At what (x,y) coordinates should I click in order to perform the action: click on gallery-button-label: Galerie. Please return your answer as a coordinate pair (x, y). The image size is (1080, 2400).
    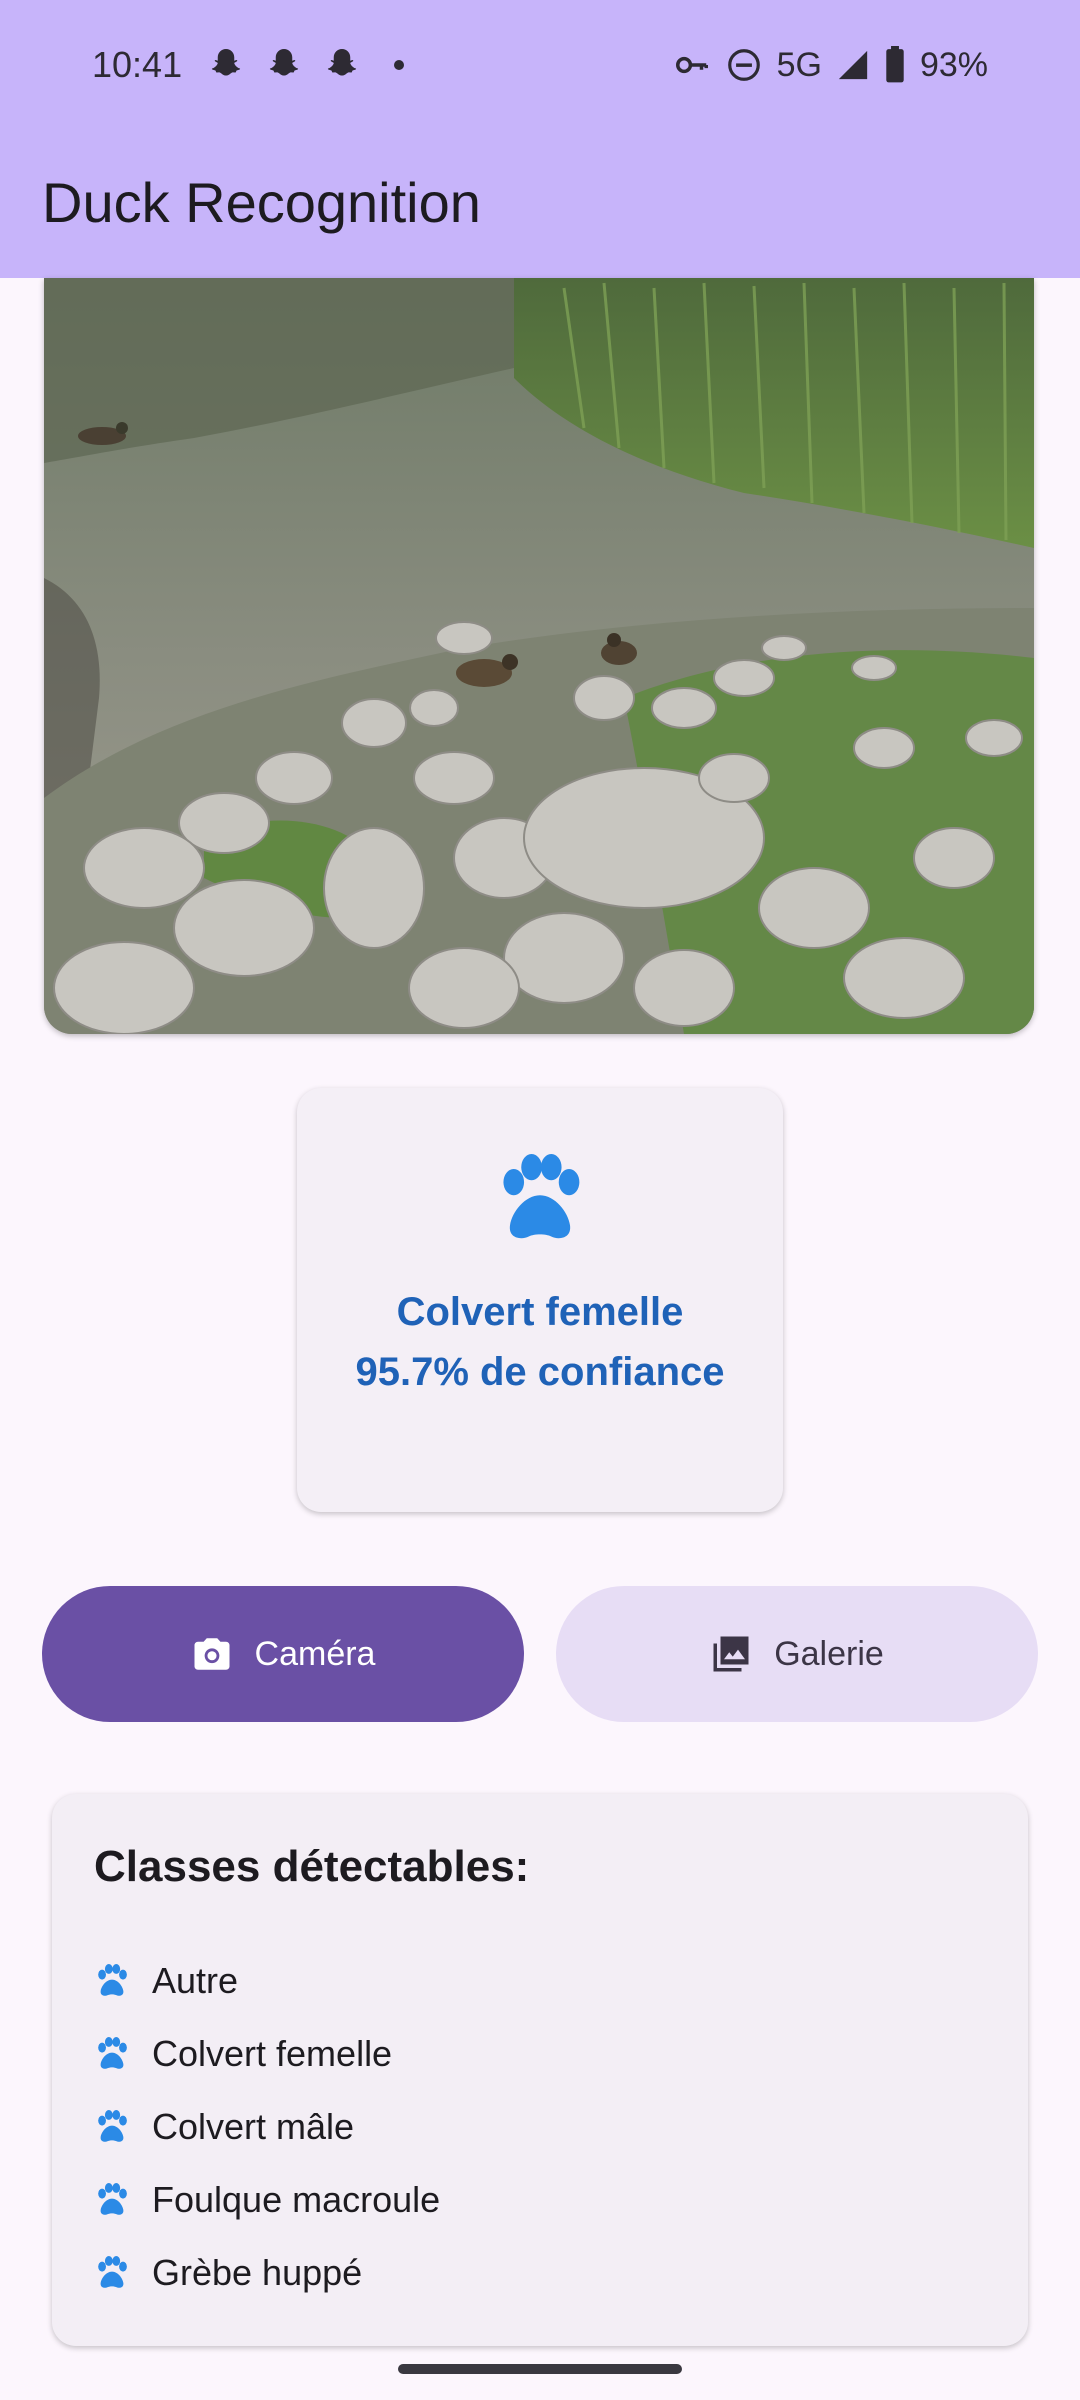
    Looking at the image, I should click on (829, 1653).